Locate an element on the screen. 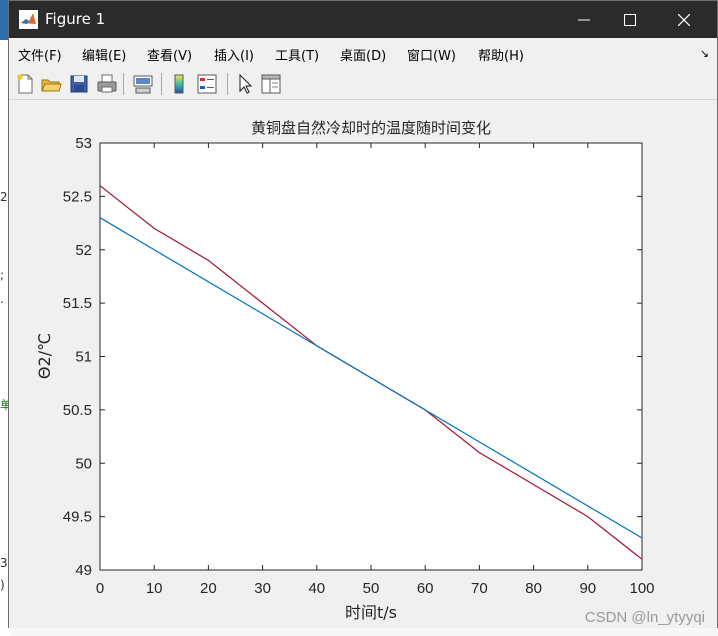 The image size is (718, 636). chart-title: 黄铜盘自然冷却时的温度随时间变化 is located at coordinates (371, 128).